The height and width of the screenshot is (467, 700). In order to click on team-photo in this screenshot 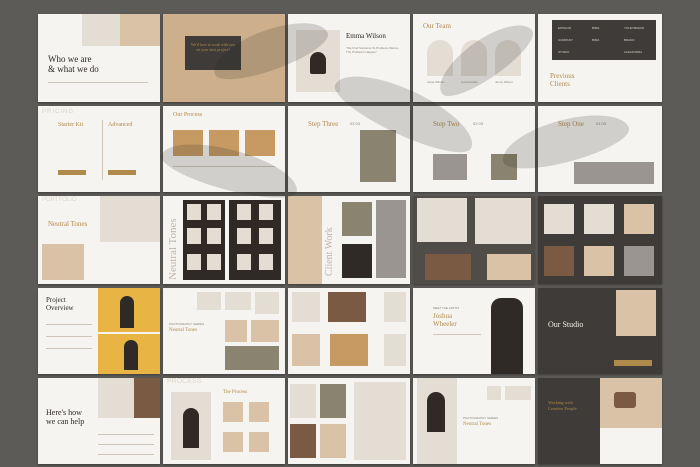, I will do `click(508, 58)`.